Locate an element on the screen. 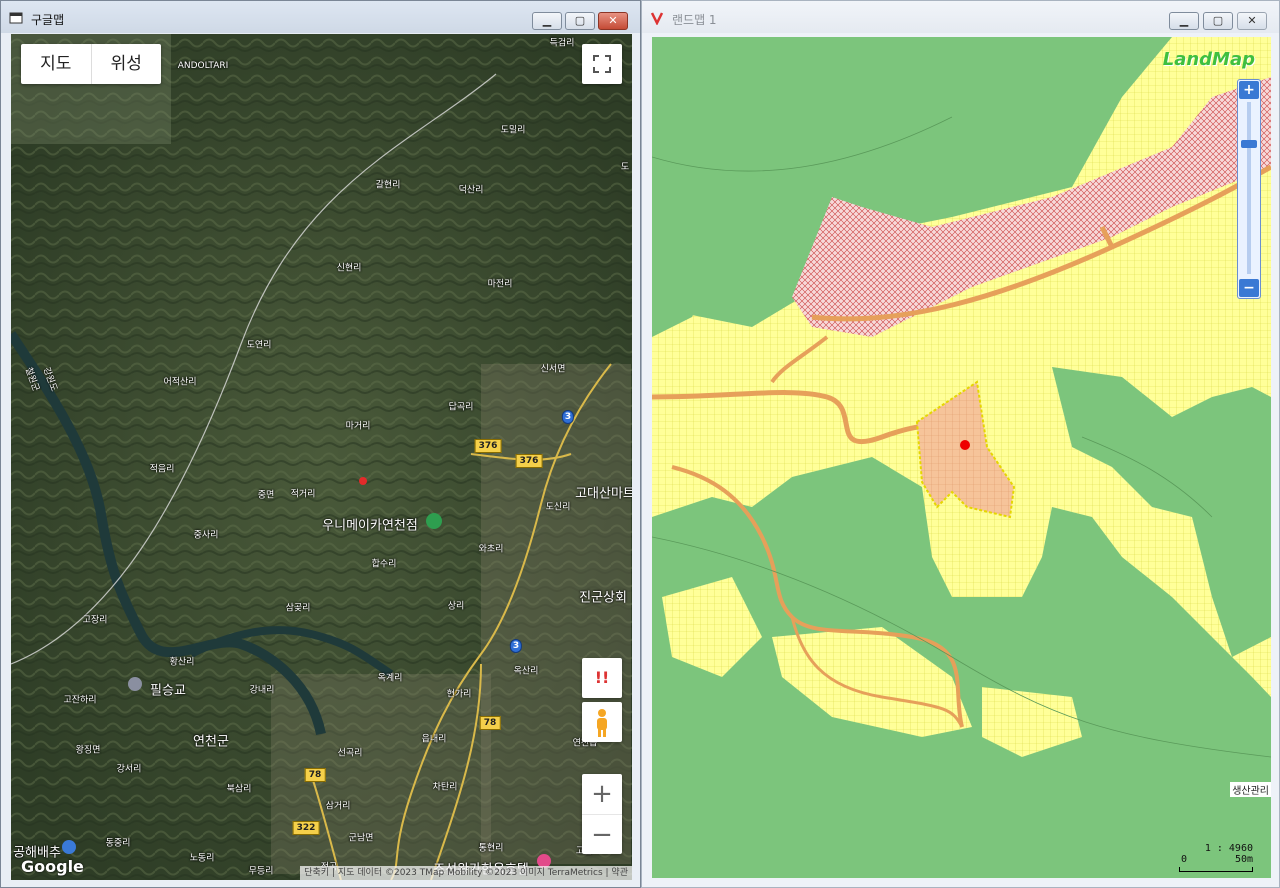  place-label: 노동리 is located at coordinates (202, 858).